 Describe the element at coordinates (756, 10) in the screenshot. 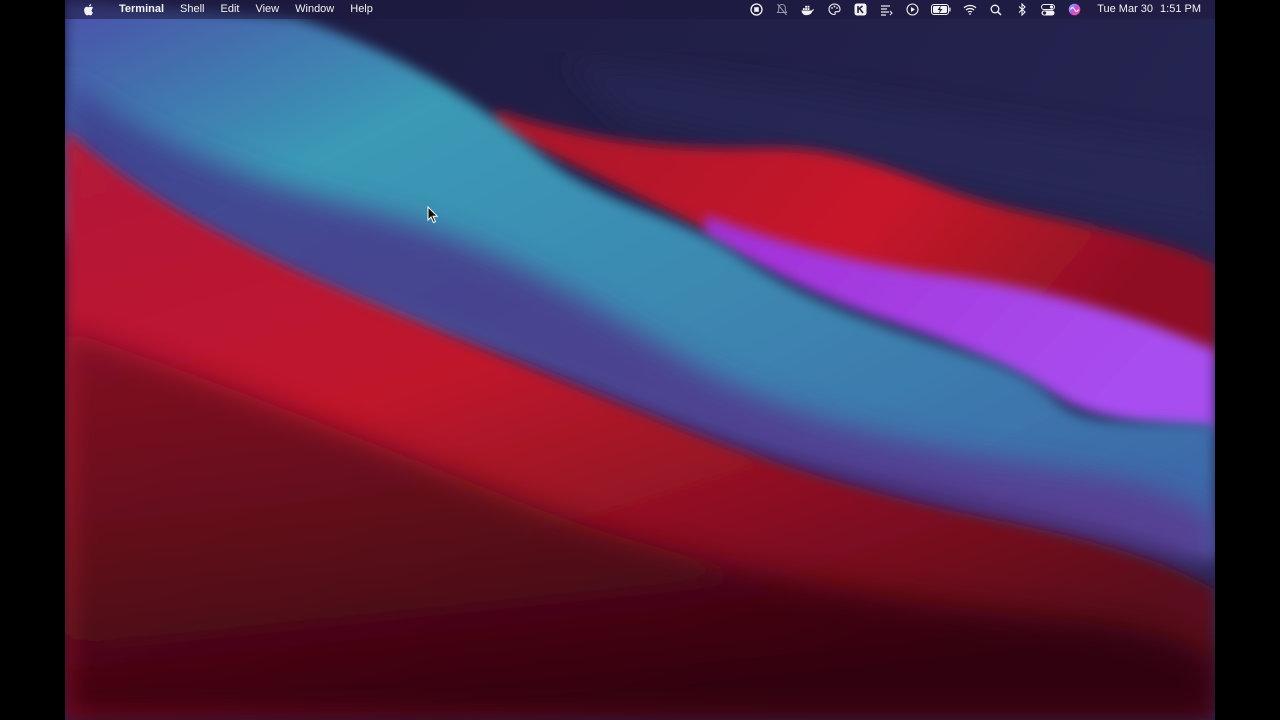

I see `screen-record-icon` at that location.